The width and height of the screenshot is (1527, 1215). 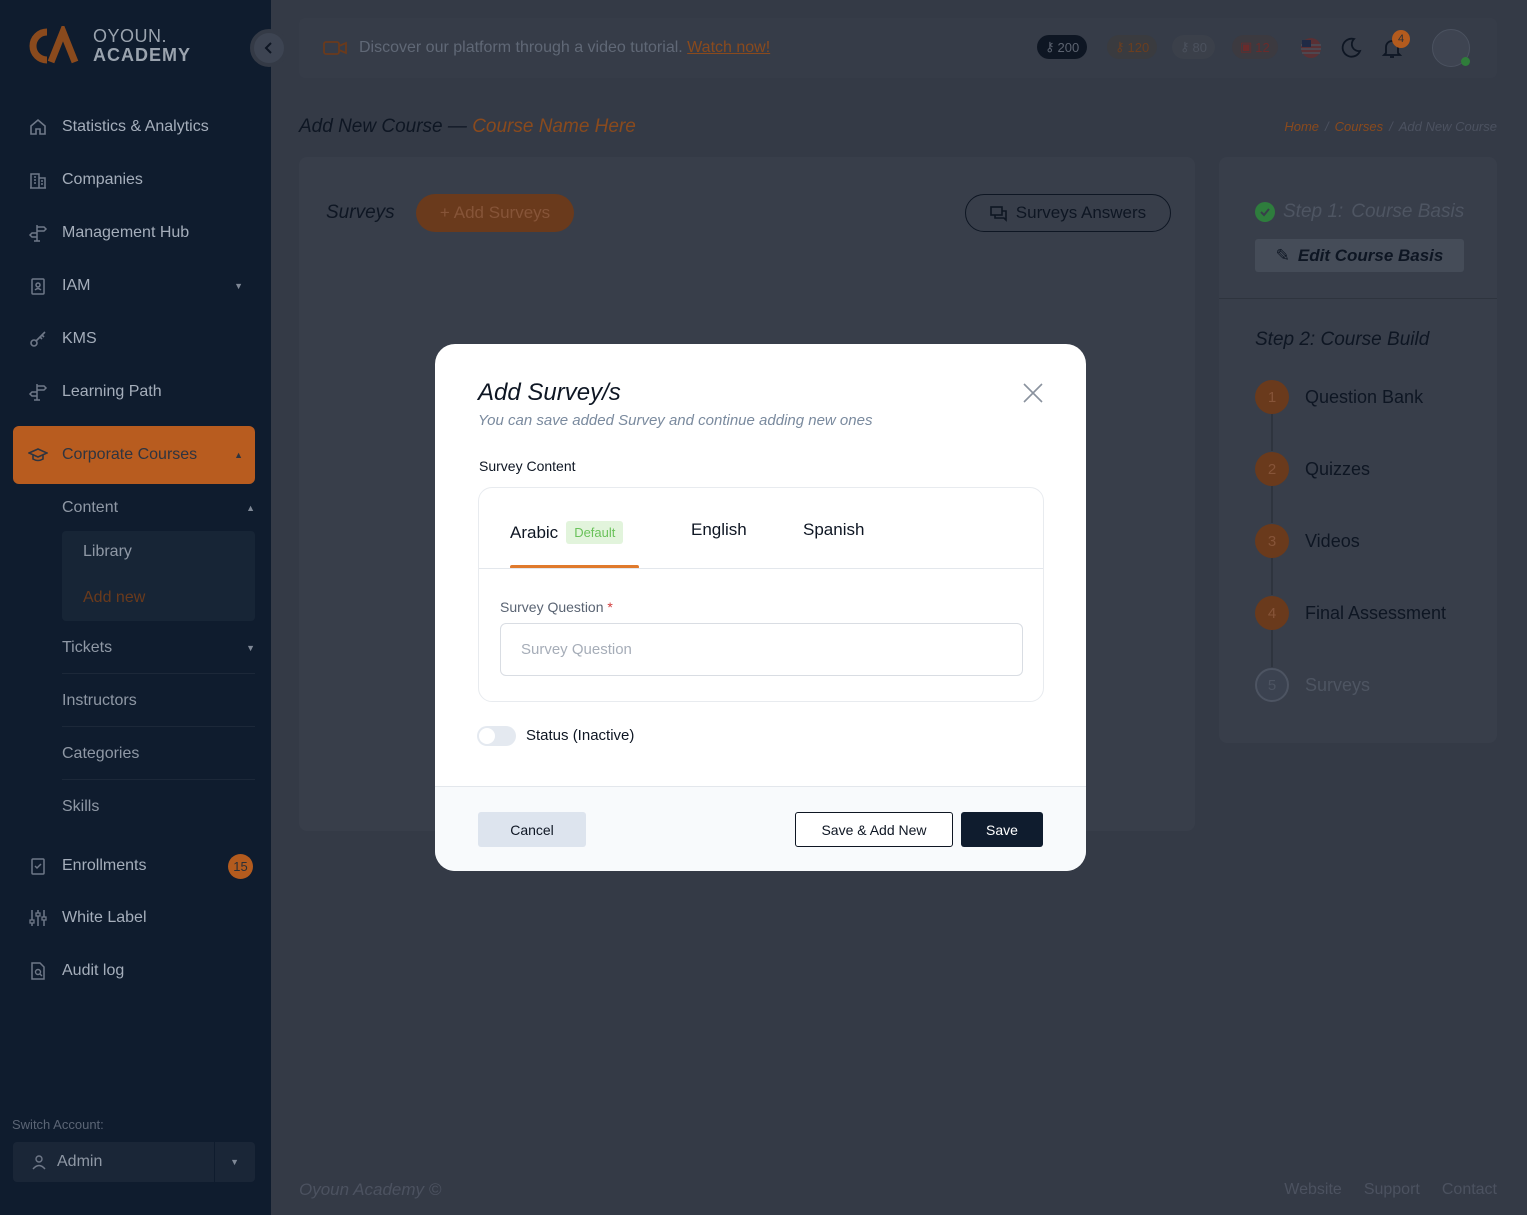 What do you see at coordinates (1342, 340) in the screenshot?
I see `step-2-header: Step 2: Course Build` at bounding box center [1342, 340].